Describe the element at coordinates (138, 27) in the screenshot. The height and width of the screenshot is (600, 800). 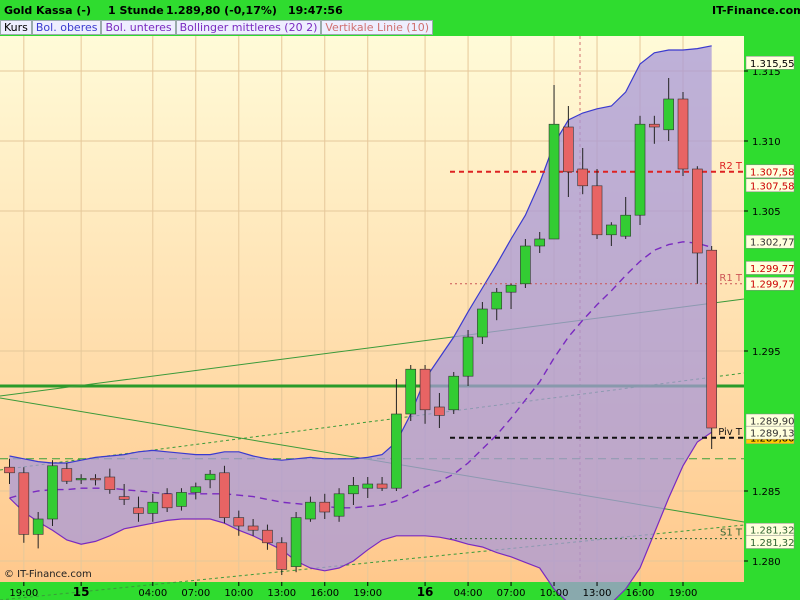
I see `legend-item: Bol. unteres` at that location.